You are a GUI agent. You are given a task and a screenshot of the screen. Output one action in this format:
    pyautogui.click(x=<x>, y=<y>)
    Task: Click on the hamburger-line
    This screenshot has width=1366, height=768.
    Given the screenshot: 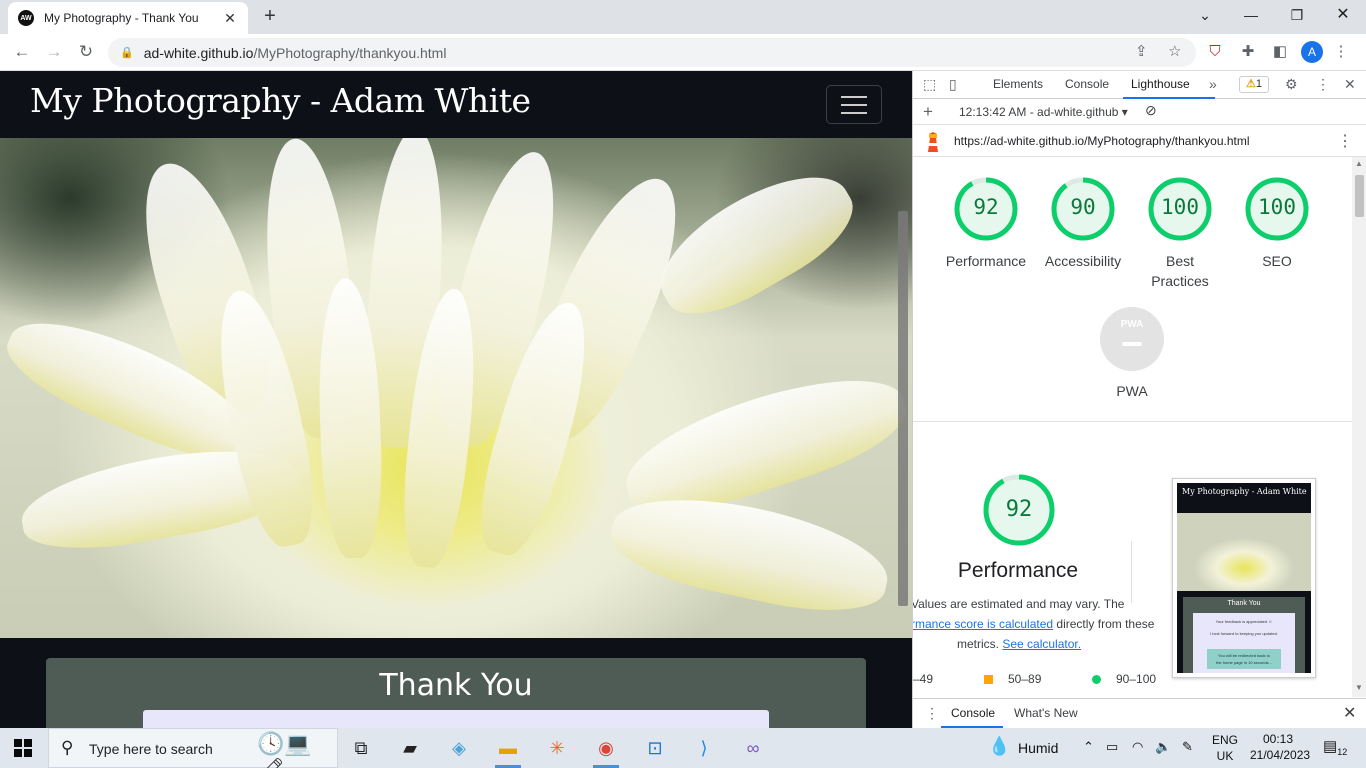 What is the action you would take?
    pyautogui.click(x=854, y=105)
    